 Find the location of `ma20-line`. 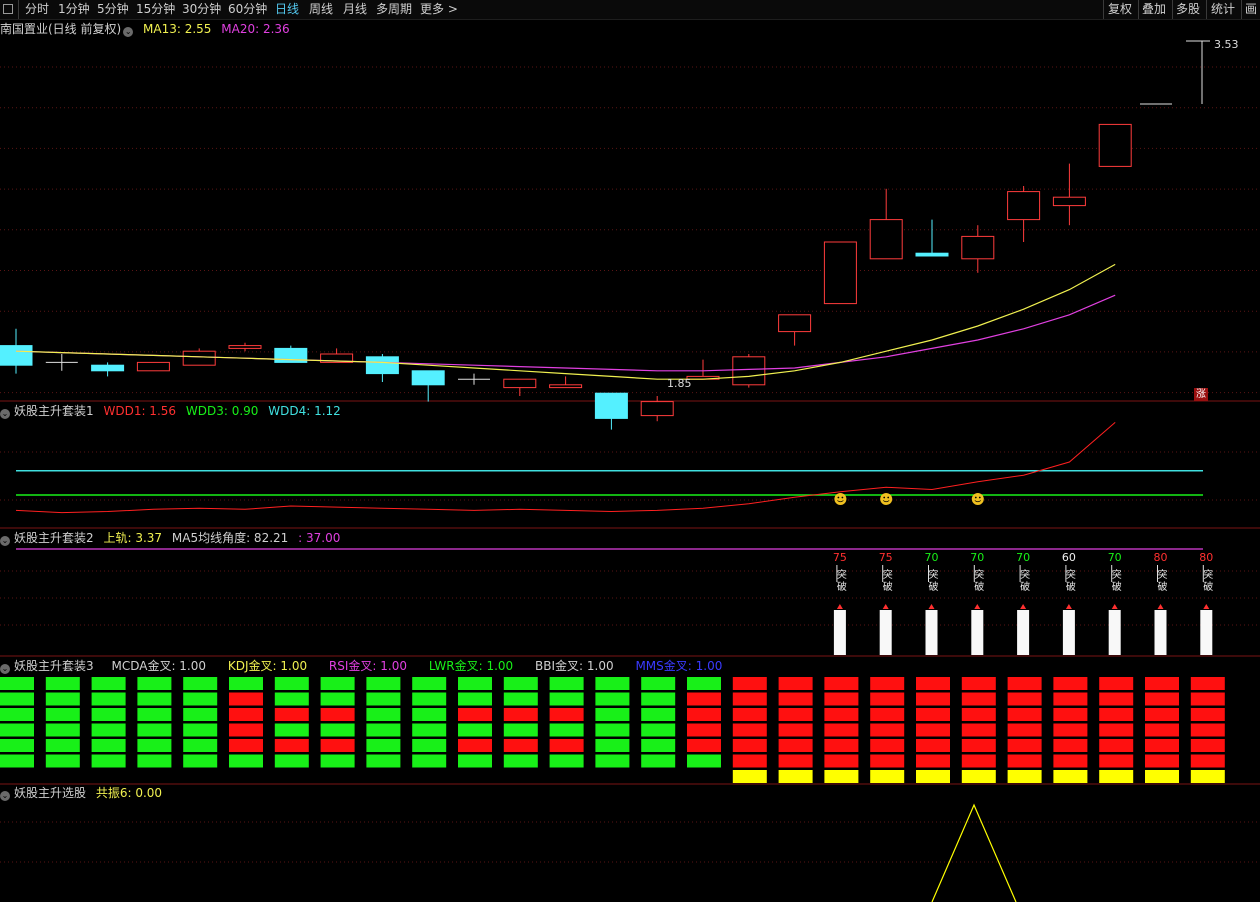

ma20-line is located at coordinates (565, 333).